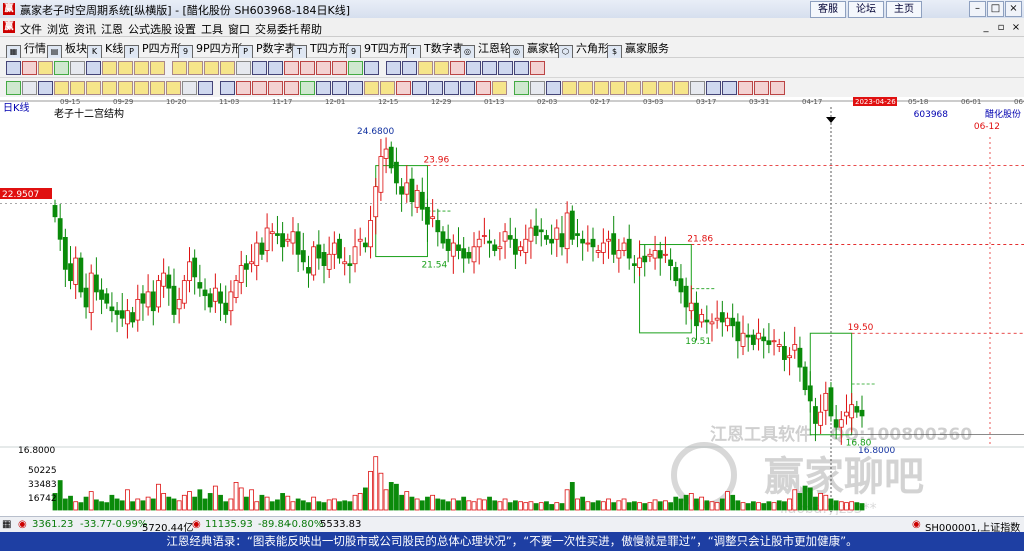 The height and width of the screenshot is (551, 1024). What do you see at coordinates (638, 49) in the screenshot?
I see `tool-service: $ 赢家服务` at bounding box center [638, 49].